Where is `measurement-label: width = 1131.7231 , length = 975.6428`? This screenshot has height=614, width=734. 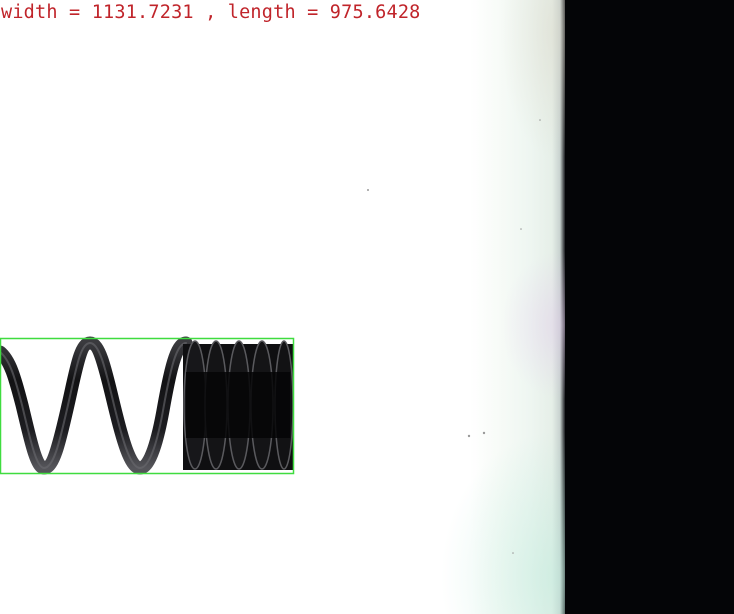 measurement-label: width = 1131.7231 , length = 975.6428 is located at coordinates (211, 12).